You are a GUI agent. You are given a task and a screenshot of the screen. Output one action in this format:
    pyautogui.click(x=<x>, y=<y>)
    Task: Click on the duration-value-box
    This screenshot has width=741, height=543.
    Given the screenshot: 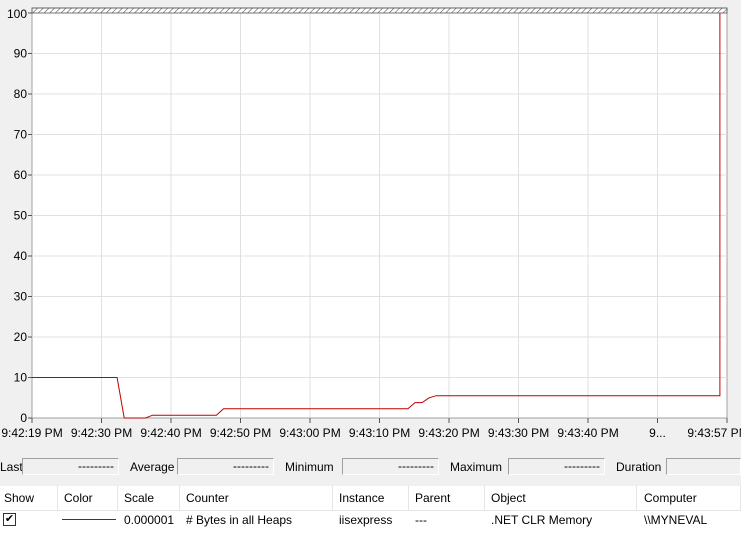 What is the action you would take?
    pyautogui.click(x=703, y=466)
    